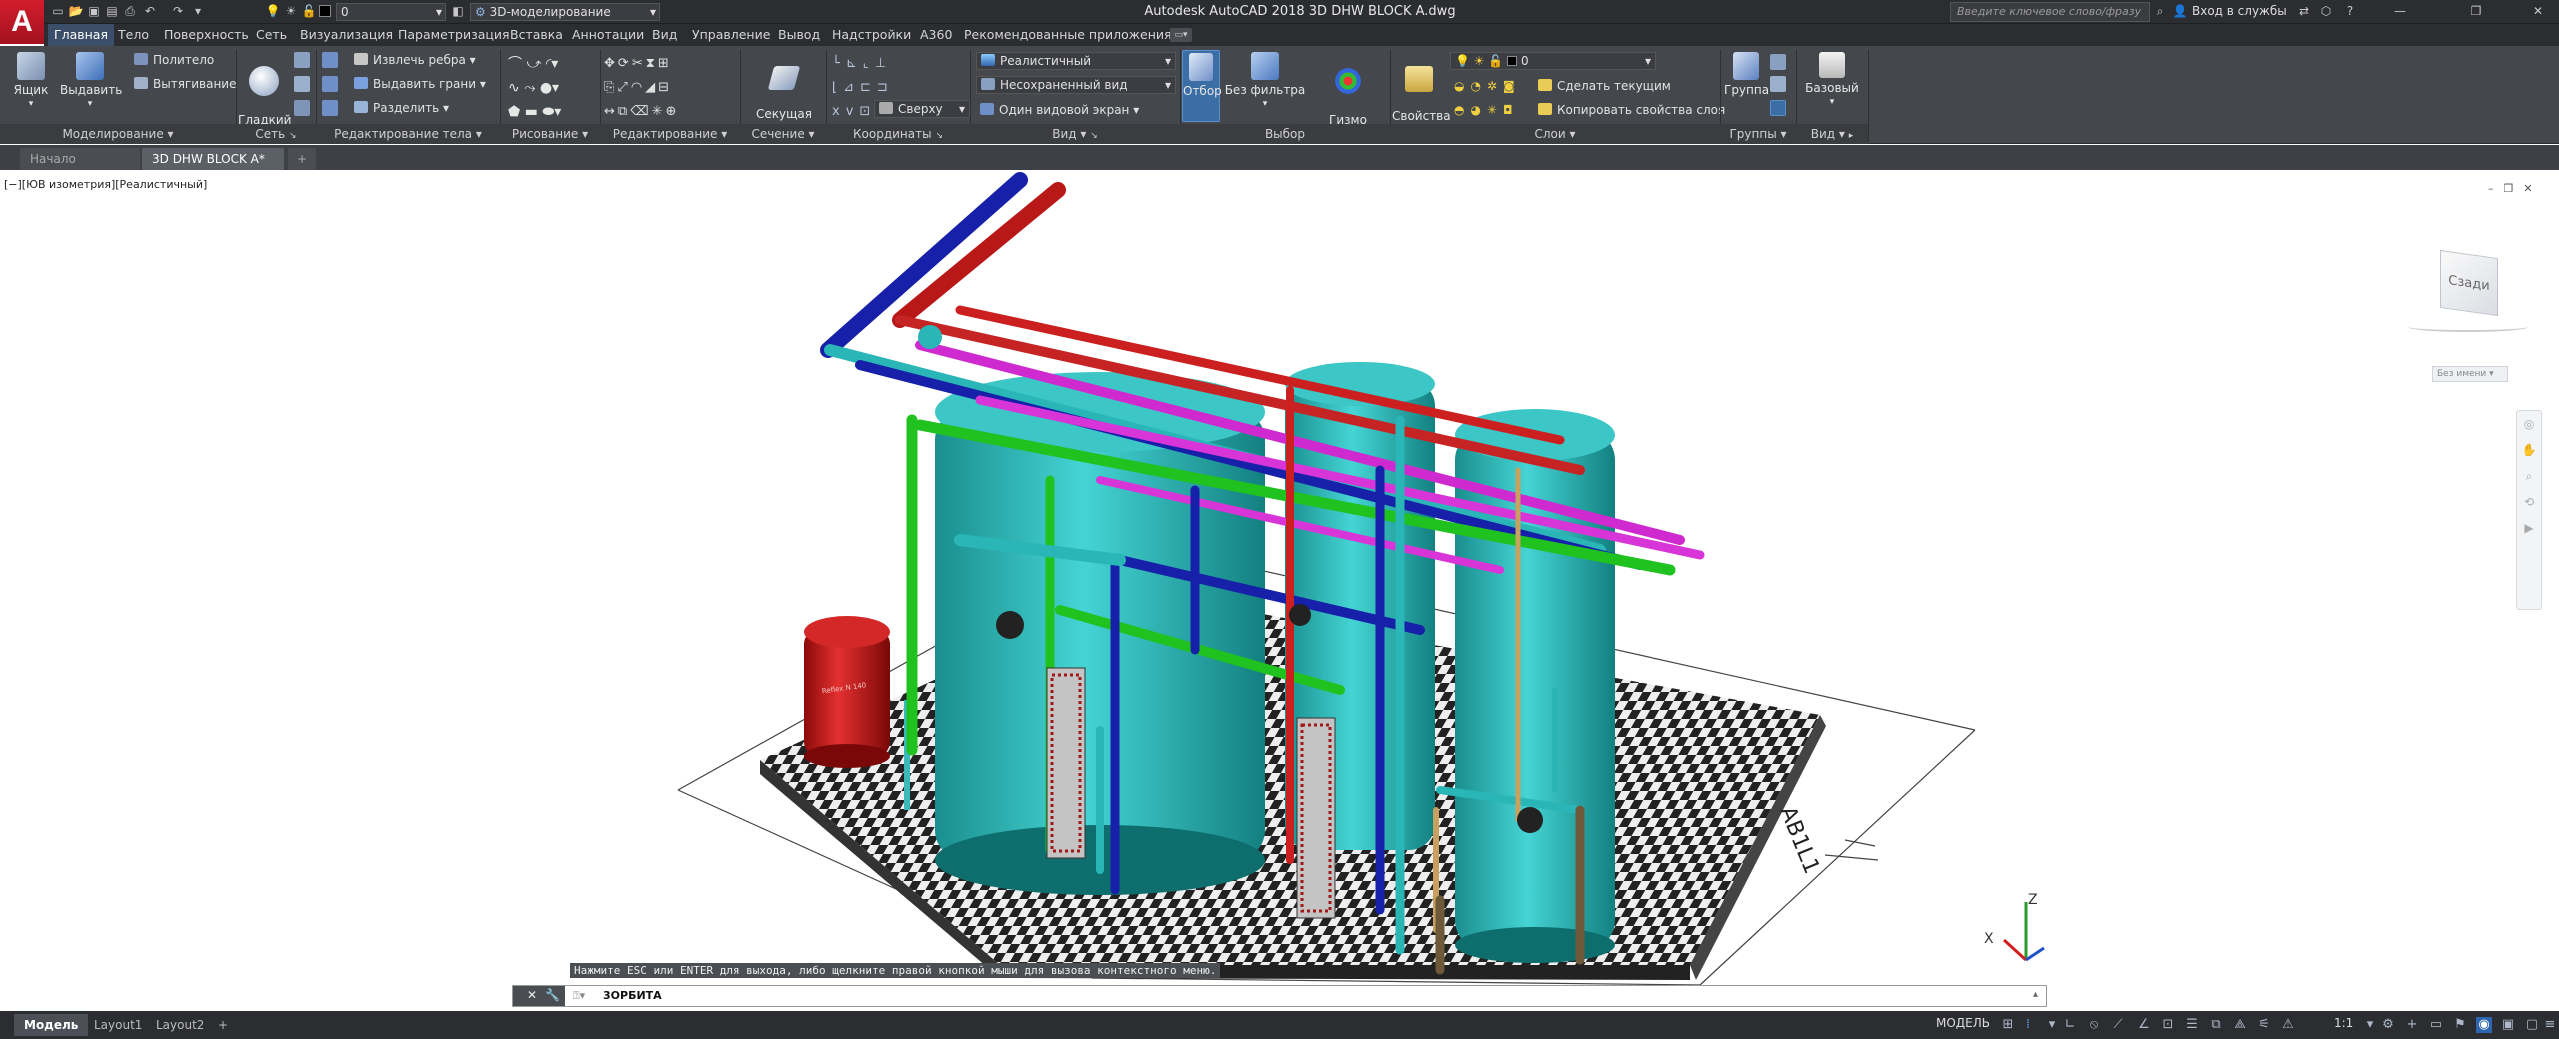 Image resolution: width=2559 pixels, height=1039 pixels. I want to click on stay-connected-icon: ⬡, so click(2326, 11).